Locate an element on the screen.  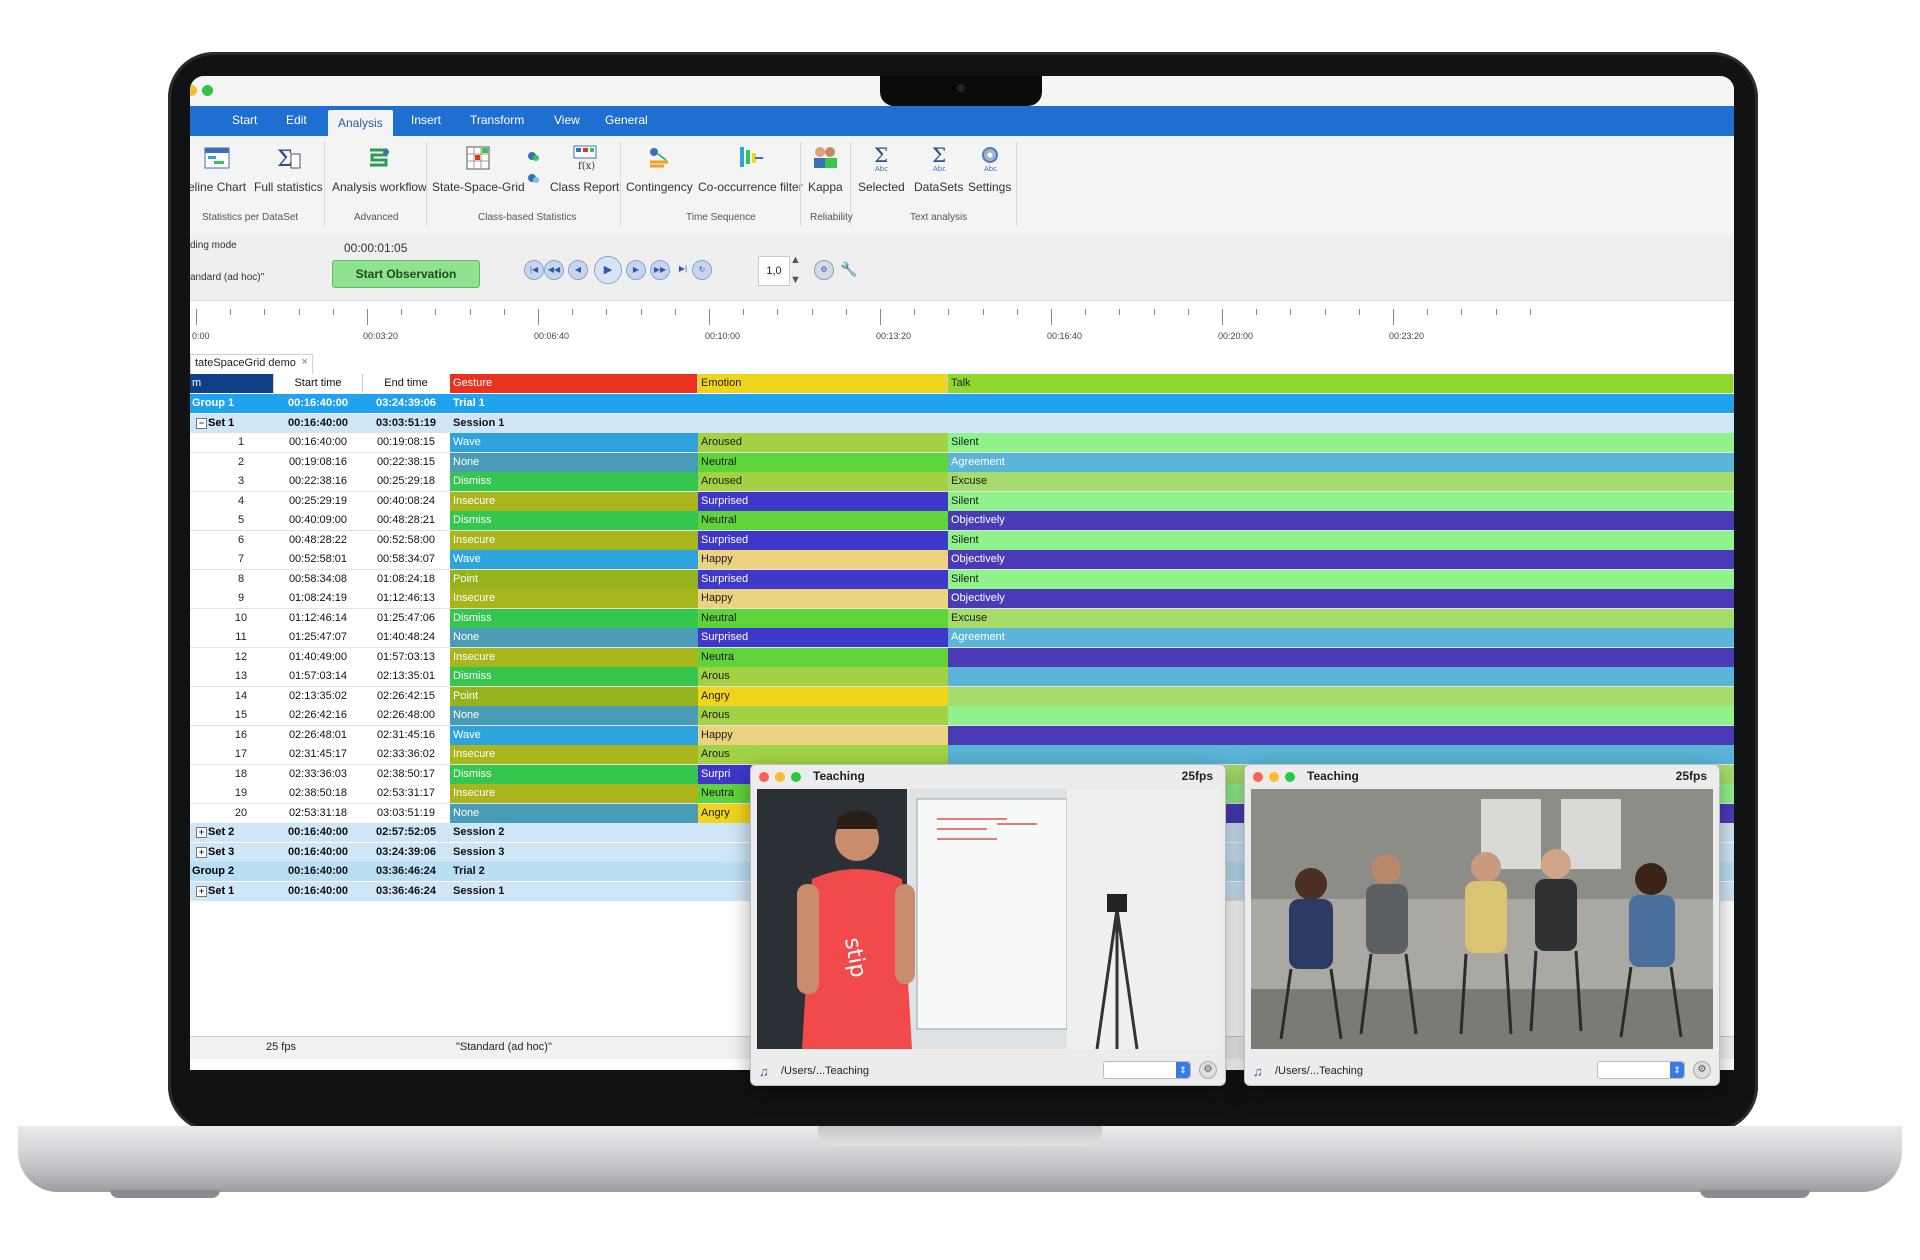
row-end-time: 01:40:48:24 is located at coordinates (406, 637).